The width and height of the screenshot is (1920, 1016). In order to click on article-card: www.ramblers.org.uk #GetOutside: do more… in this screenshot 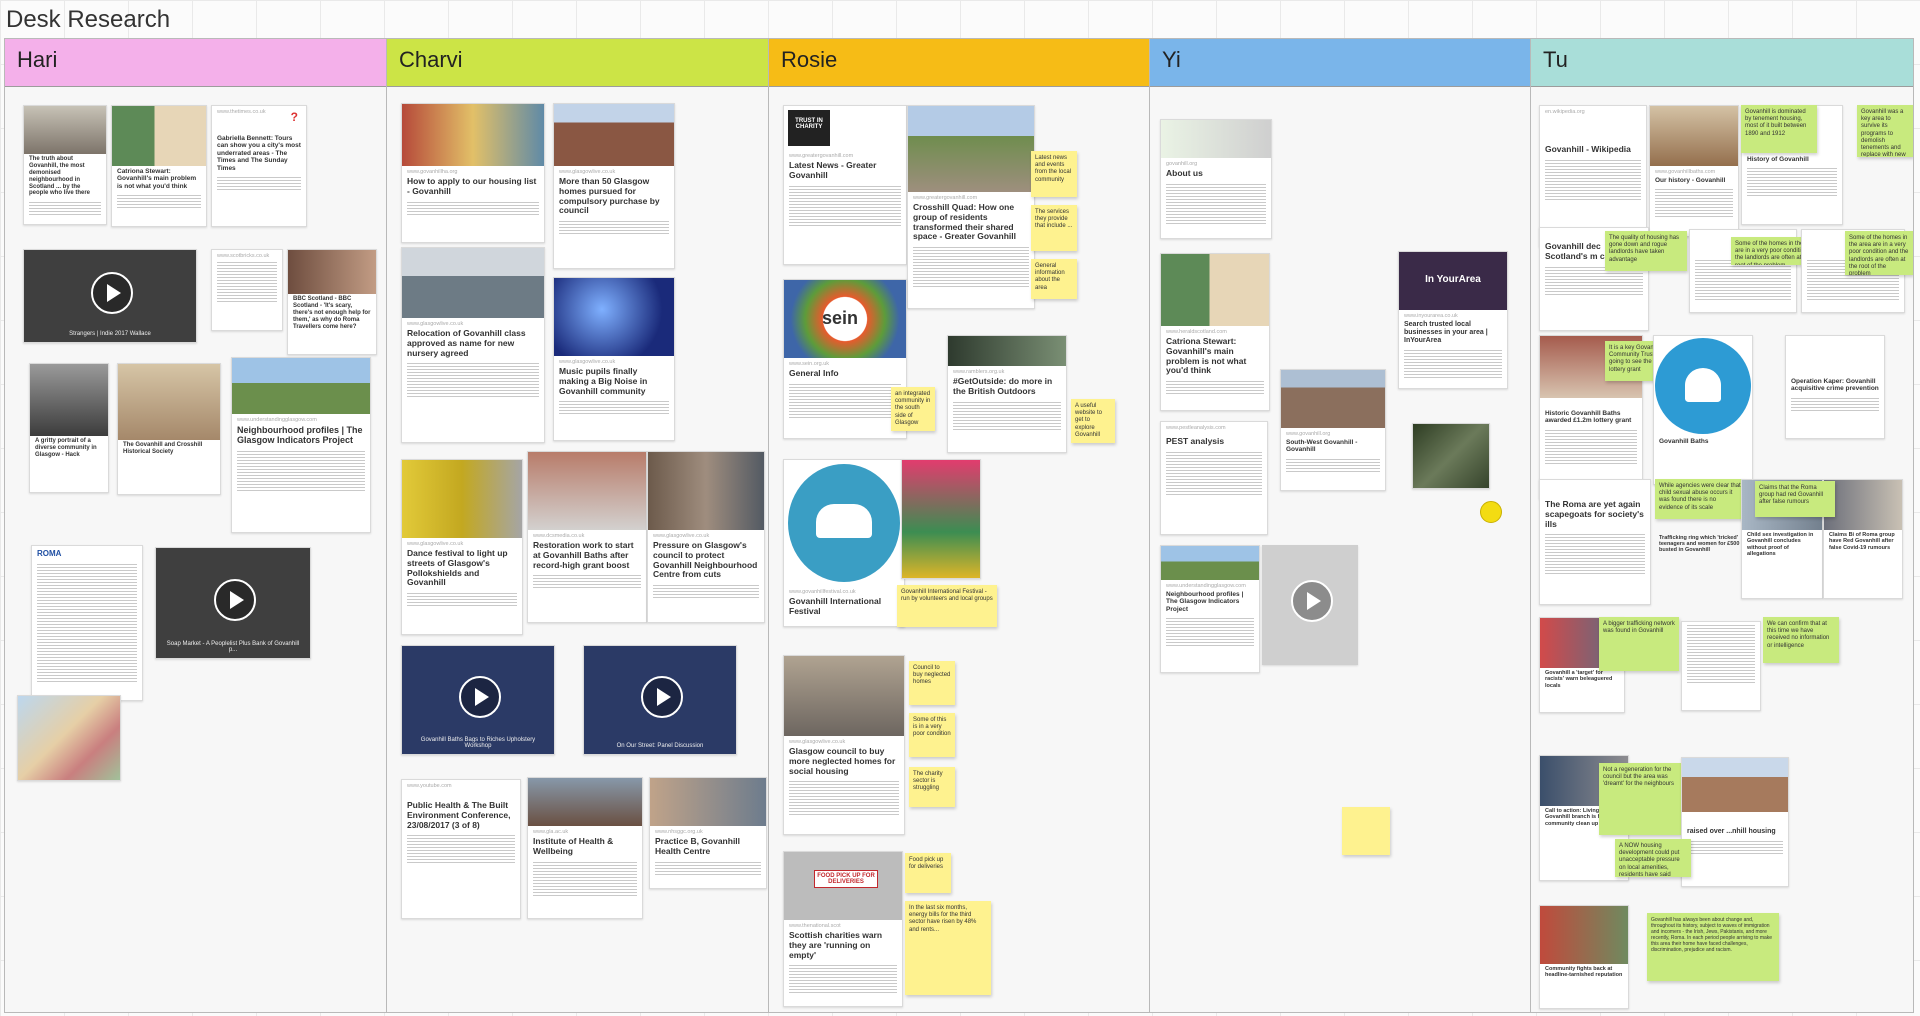, I will do `click(1007, 394)`.